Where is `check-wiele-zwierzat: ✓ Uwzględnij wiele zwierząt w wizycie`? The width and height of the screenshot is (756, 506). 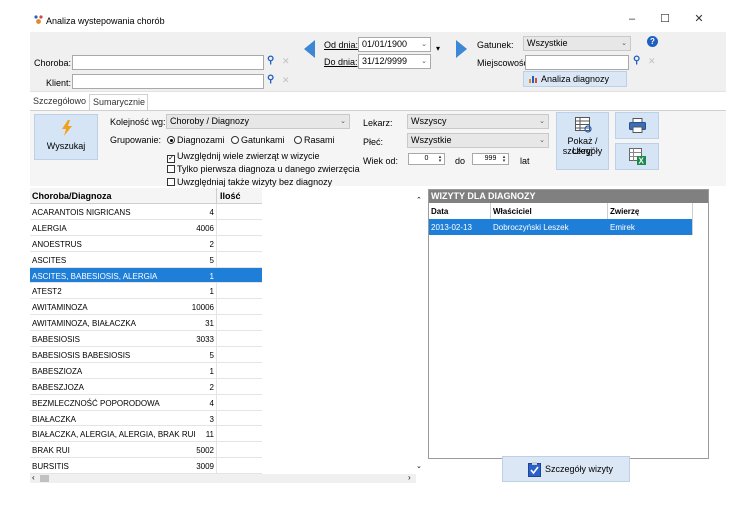
check-wiele-zwierzat: ✓ Uwzględnij wiele zwierząt w wizycie is located at coordinates (243, 157).